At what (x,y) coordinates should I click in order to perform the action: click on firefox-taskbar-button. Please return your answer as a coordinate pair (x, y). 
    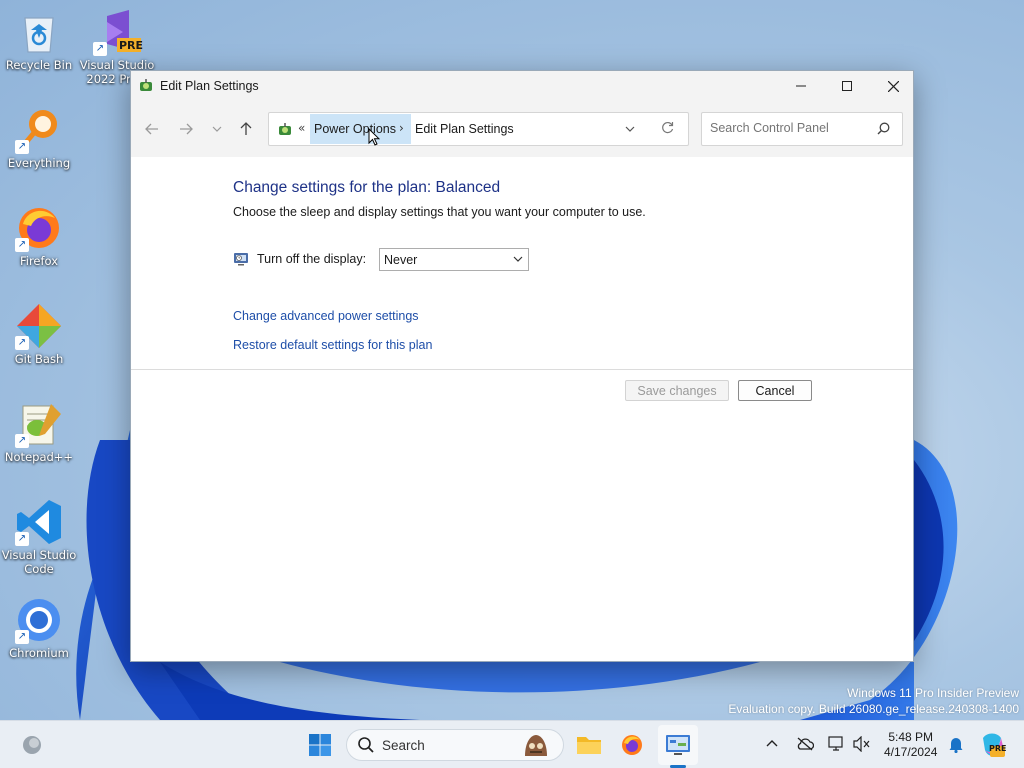
    Looking at the image, I should click on (632, 745).